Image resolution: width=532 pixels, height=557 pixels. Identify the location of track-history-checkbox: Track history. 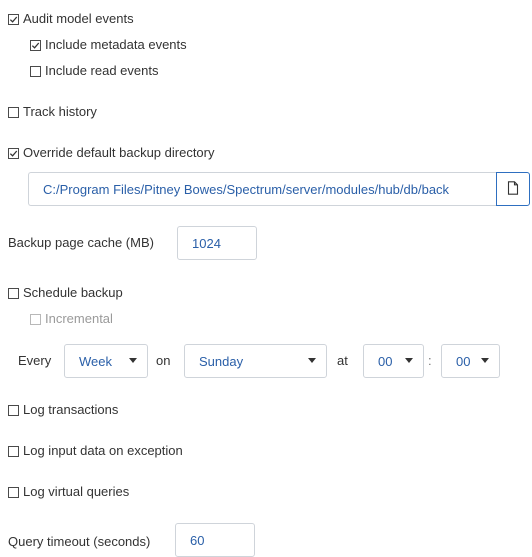
(52, 112).